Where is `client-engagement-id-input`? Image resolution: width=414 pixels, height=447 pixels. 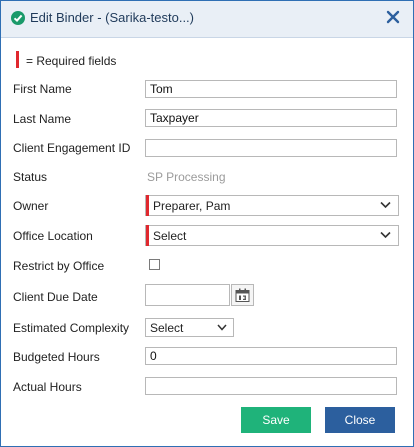 client-engagement-id-input is located at coordinates (271, 148).